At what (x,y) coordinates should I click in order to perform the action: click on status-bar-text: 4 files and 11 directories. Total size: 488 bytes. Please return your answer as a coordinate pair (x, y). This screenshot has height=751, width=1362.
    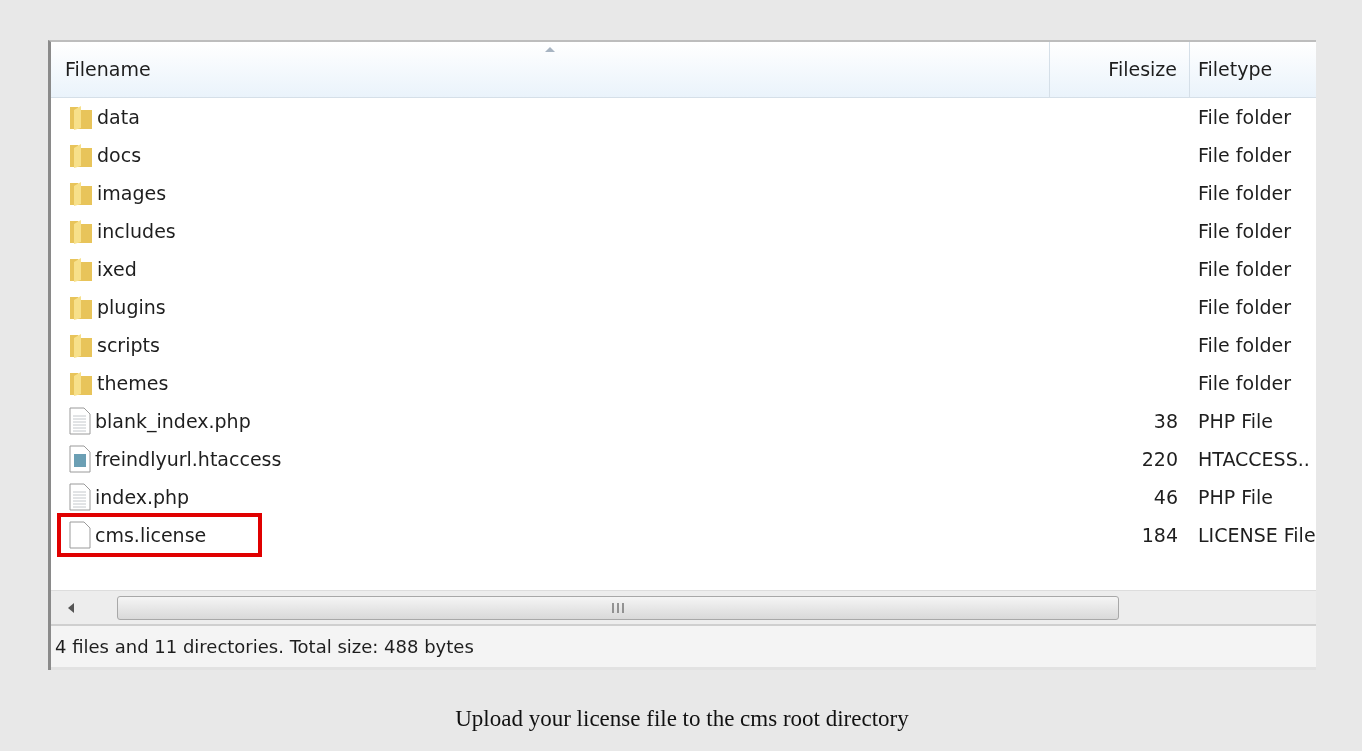
    Looking at the image, I should click on (683, 648).